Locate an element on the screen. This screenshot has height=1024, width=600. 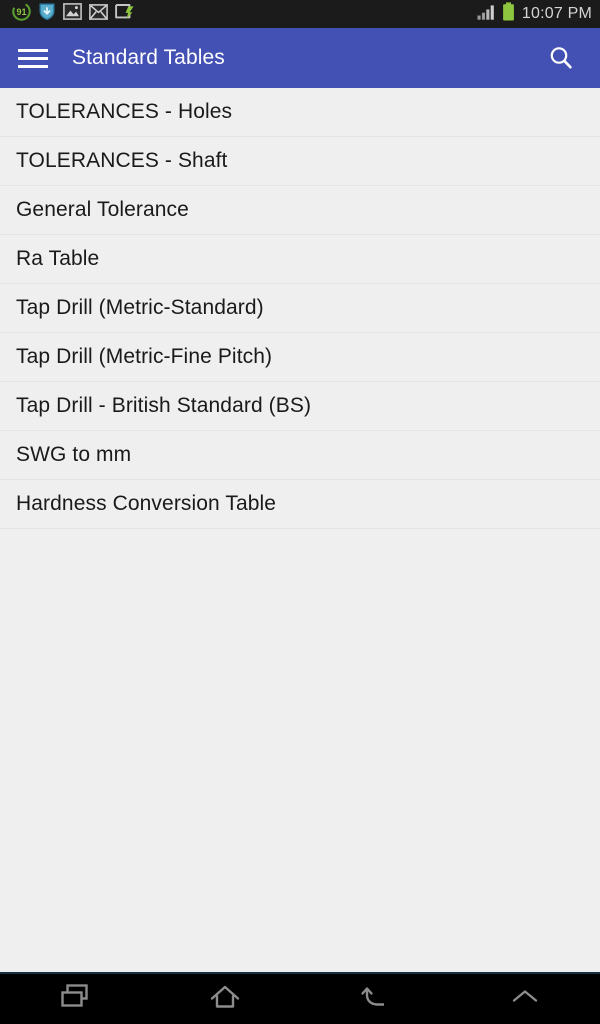
status-bar: 91 10:07 PM is located at coordinates (300, 14).